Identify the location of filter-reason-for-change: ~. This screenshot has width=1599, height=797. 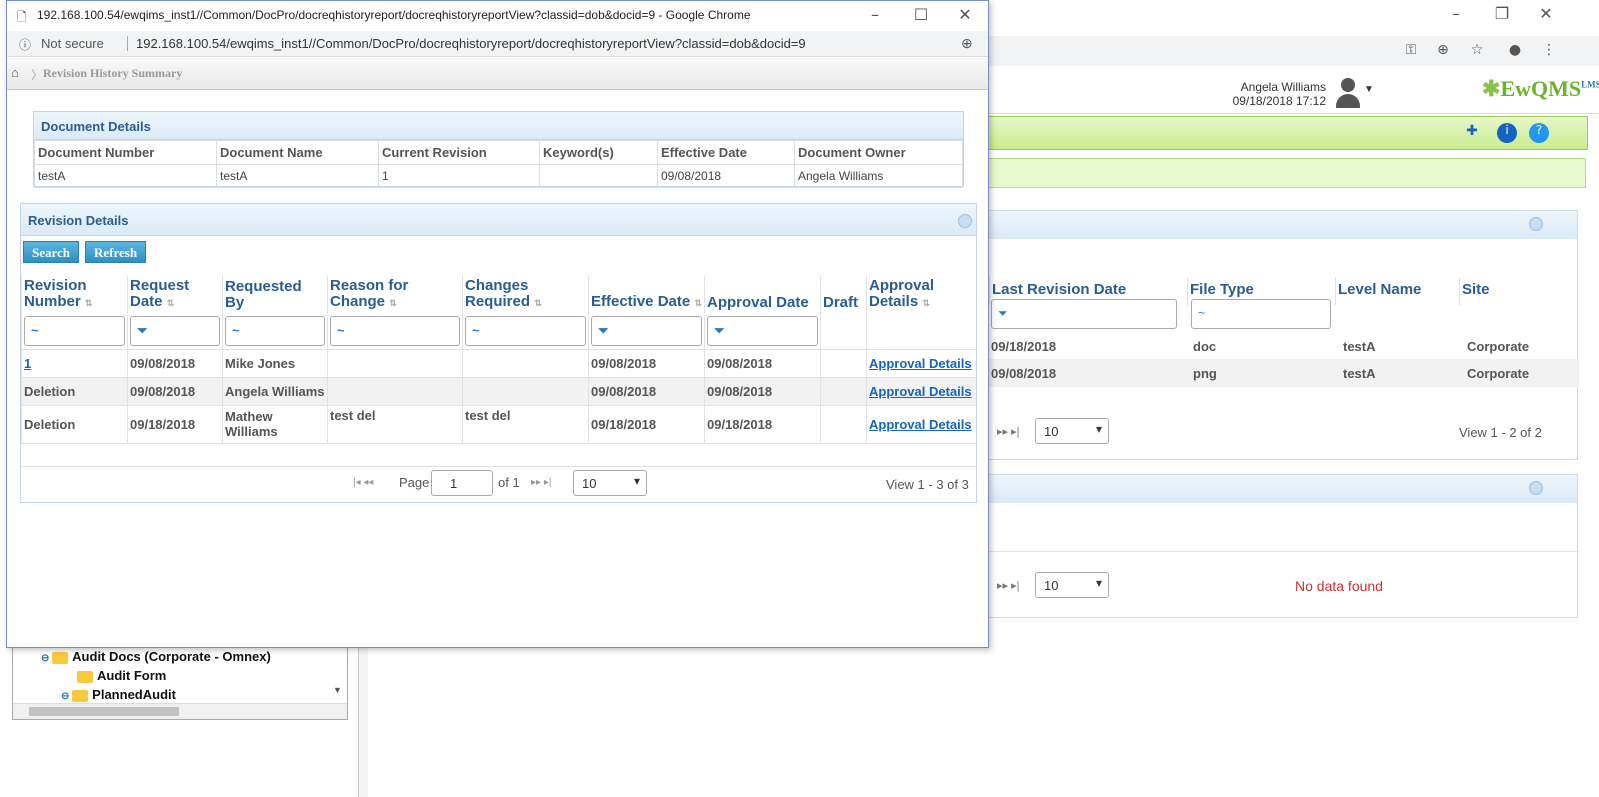
(395, 330).